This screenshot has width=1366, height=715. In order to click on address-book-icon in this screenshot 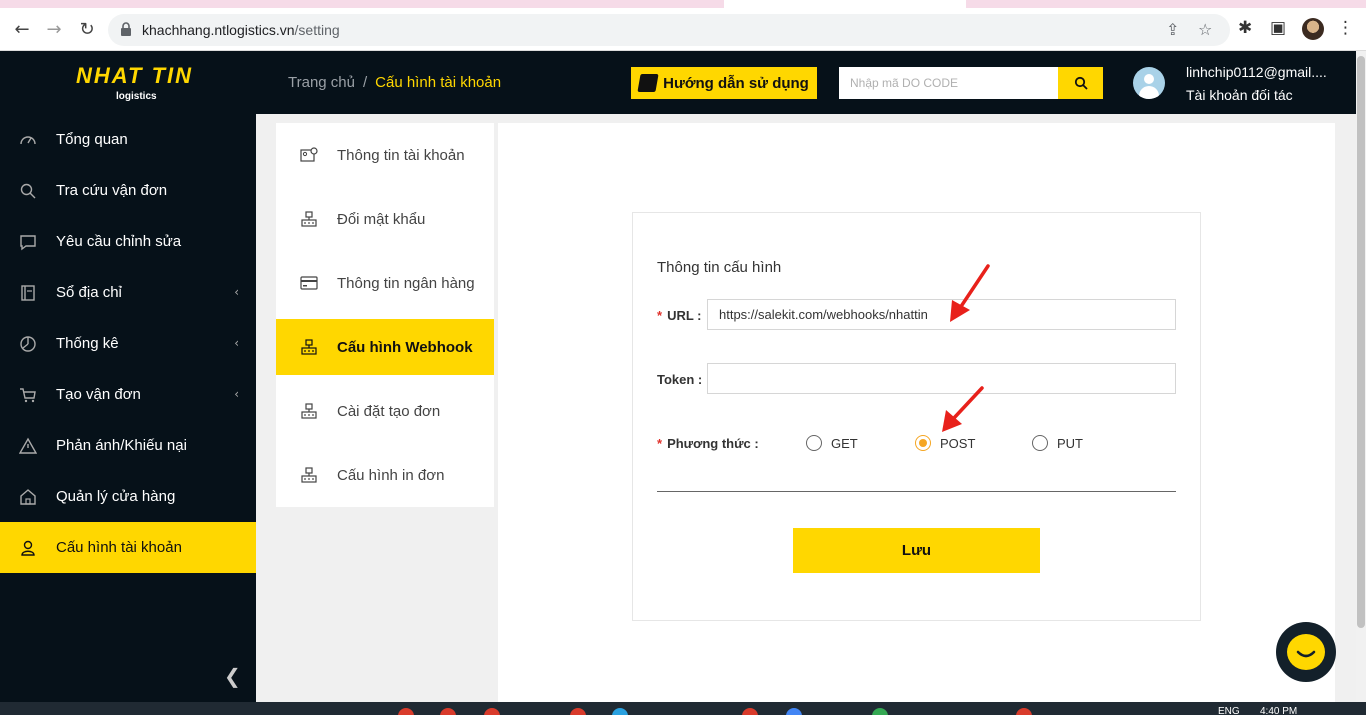, I will do `click(28, 293)`.